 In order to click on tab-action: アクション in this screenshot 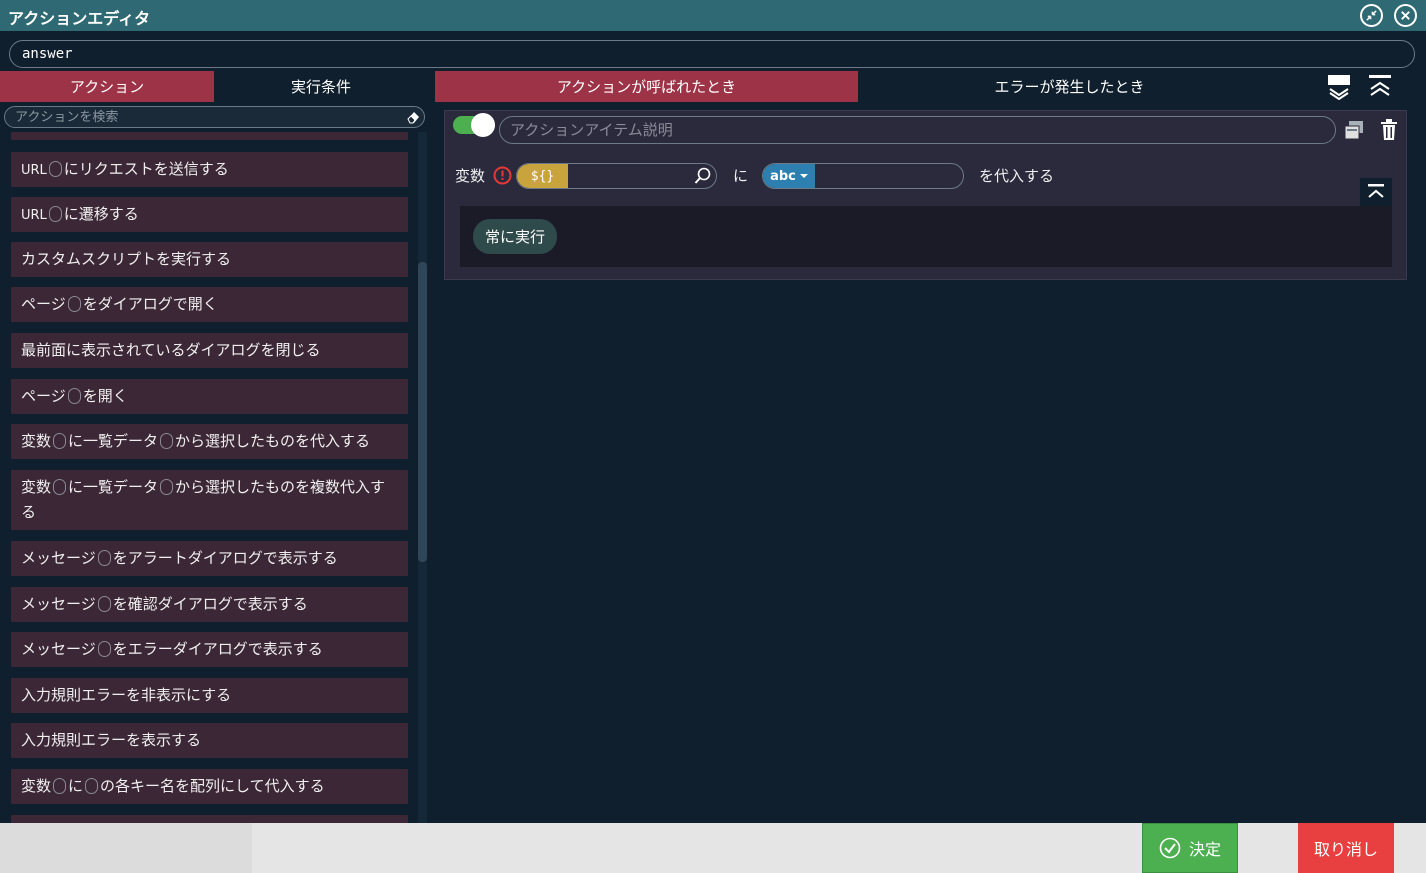, I will do `click(107, 86)`.